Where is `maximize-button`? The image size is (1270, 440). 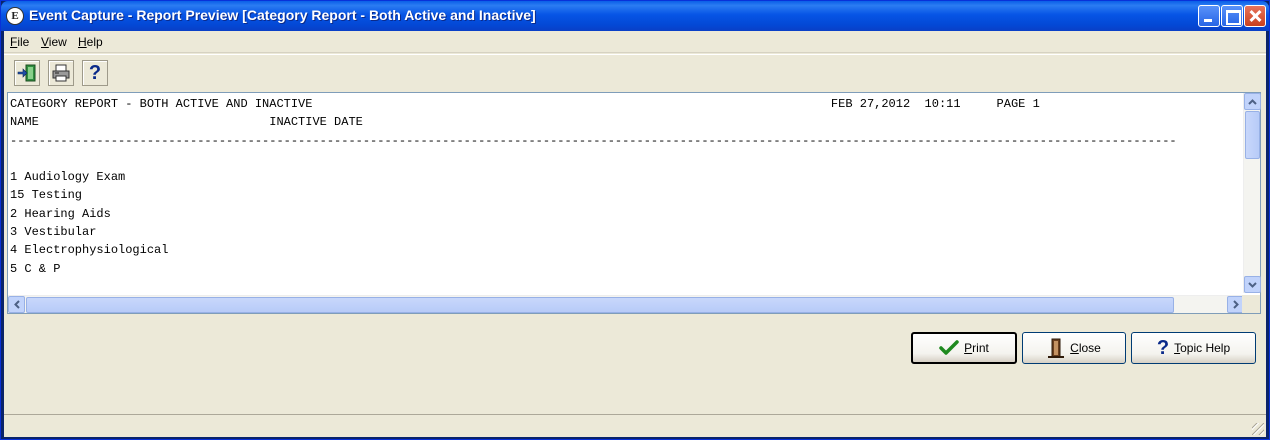 maximize-button is located at coordinates (1232, 16).